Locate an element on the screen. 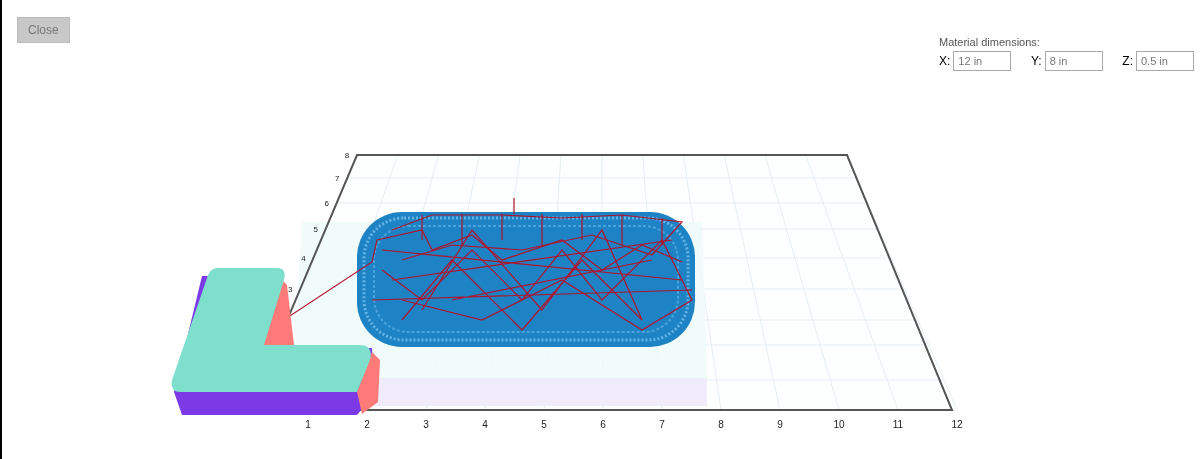 The height and width of the screenshot is (459, 1200). close-button: Close is located at coordinates (43, 30).